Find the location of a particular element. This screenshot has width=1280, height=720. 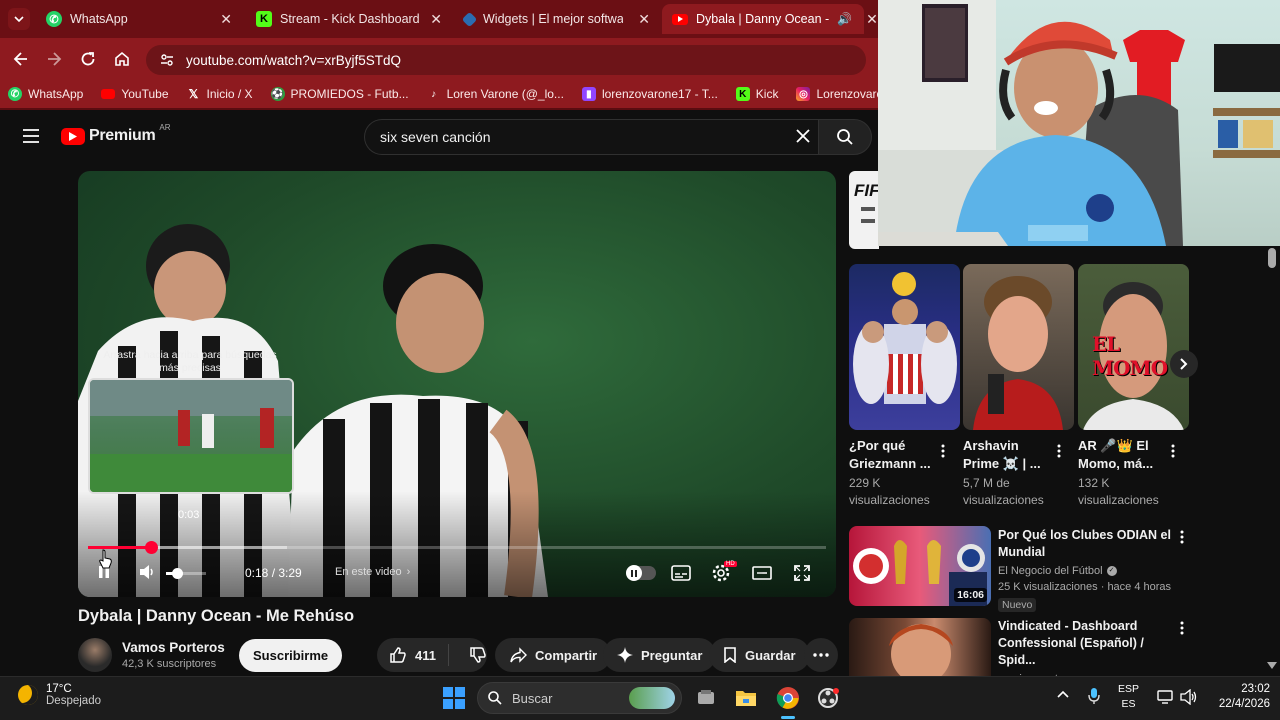

time-display: 0:18 / 3:29 is located at coordinates (273, 573).